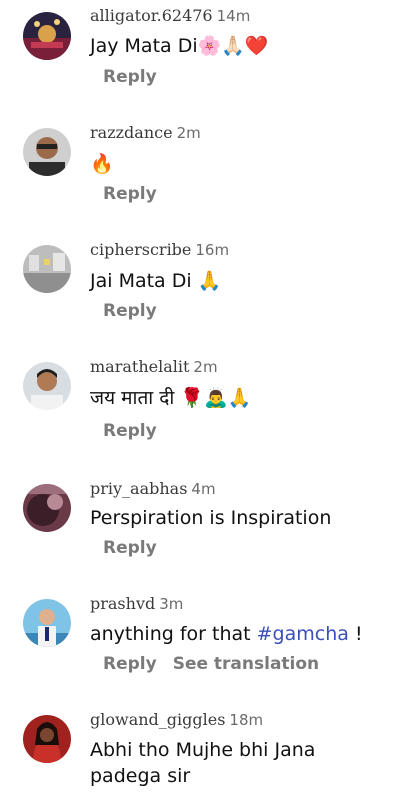 This screenshot has height=800, width=406. What do you see at coordinates (233, 16) in the screenshot?
I see `timestamp: 14m` at bounding box center [233, 16].